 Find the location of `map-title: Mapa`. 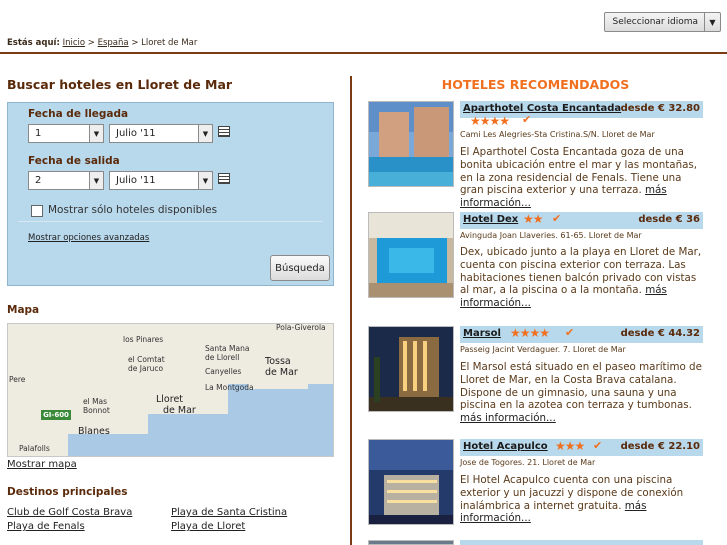

map-title: Mapa is located at coordinates (23, 310).